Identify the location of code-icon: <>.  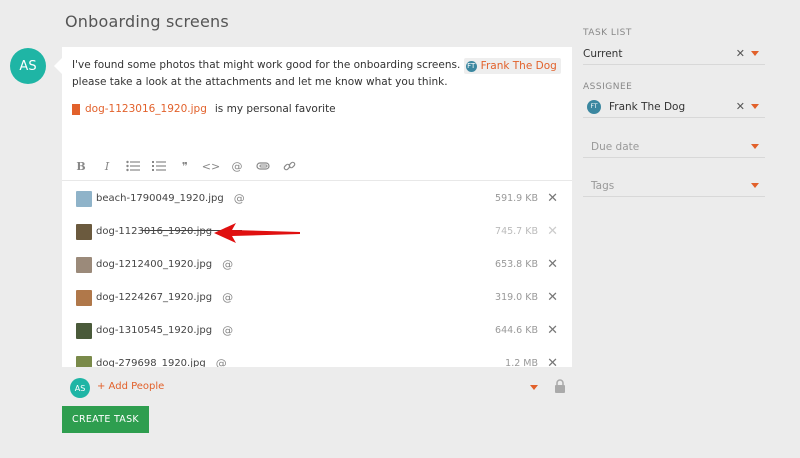
(211, 166).